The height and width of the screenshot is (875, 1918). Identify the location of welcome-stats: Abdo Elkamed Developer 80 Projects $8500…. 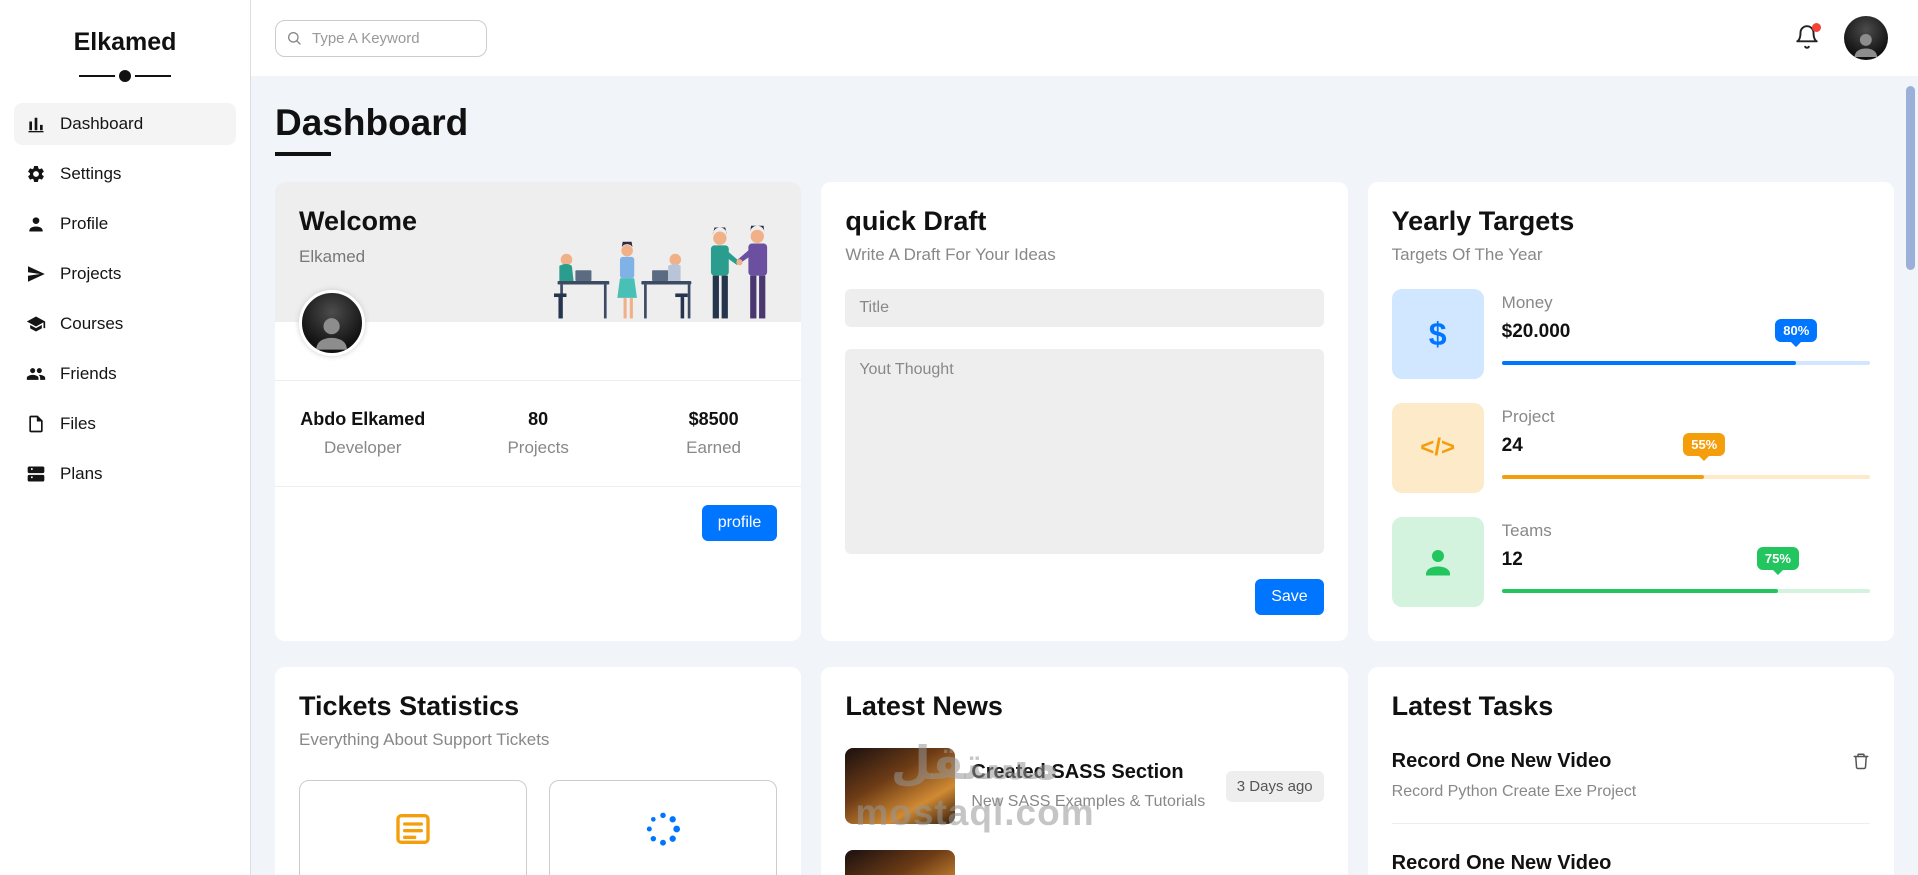
(538, 433).